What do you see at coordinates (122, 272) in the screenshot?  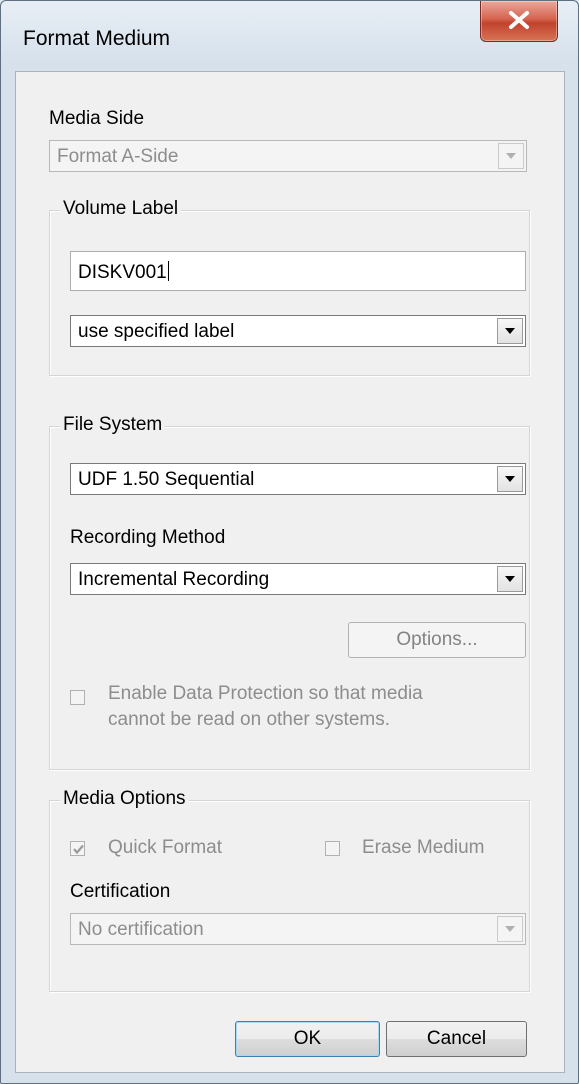 I see `volume-label-value: DISKV001` at bounding box center [122, 272].